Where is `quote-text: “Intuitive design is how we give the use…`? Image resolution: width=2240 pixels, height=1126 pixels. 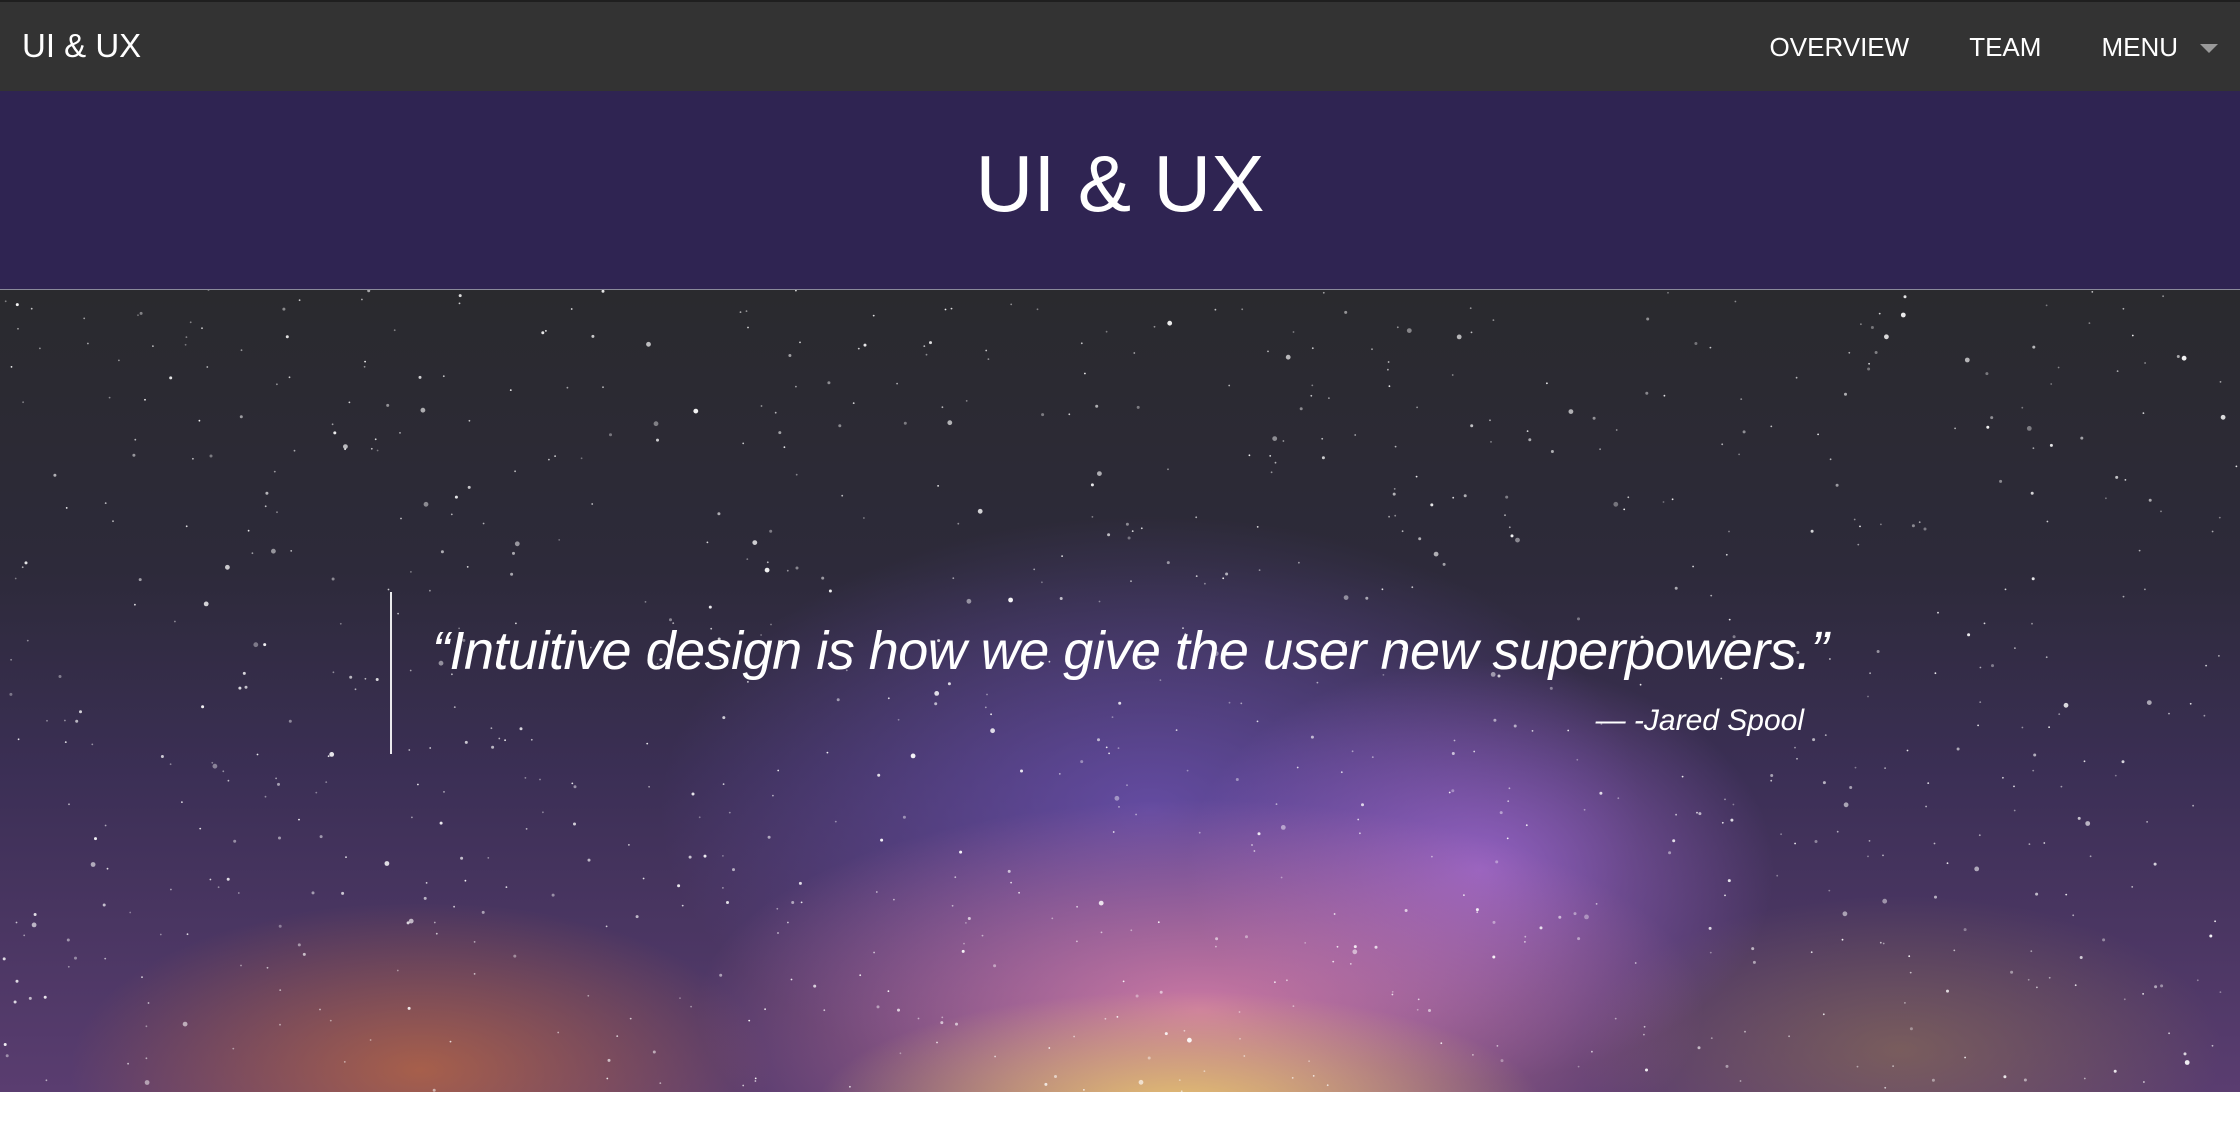
quote-text: “Intuitive design is how we give the use… is located at coordinates (1130, 651).